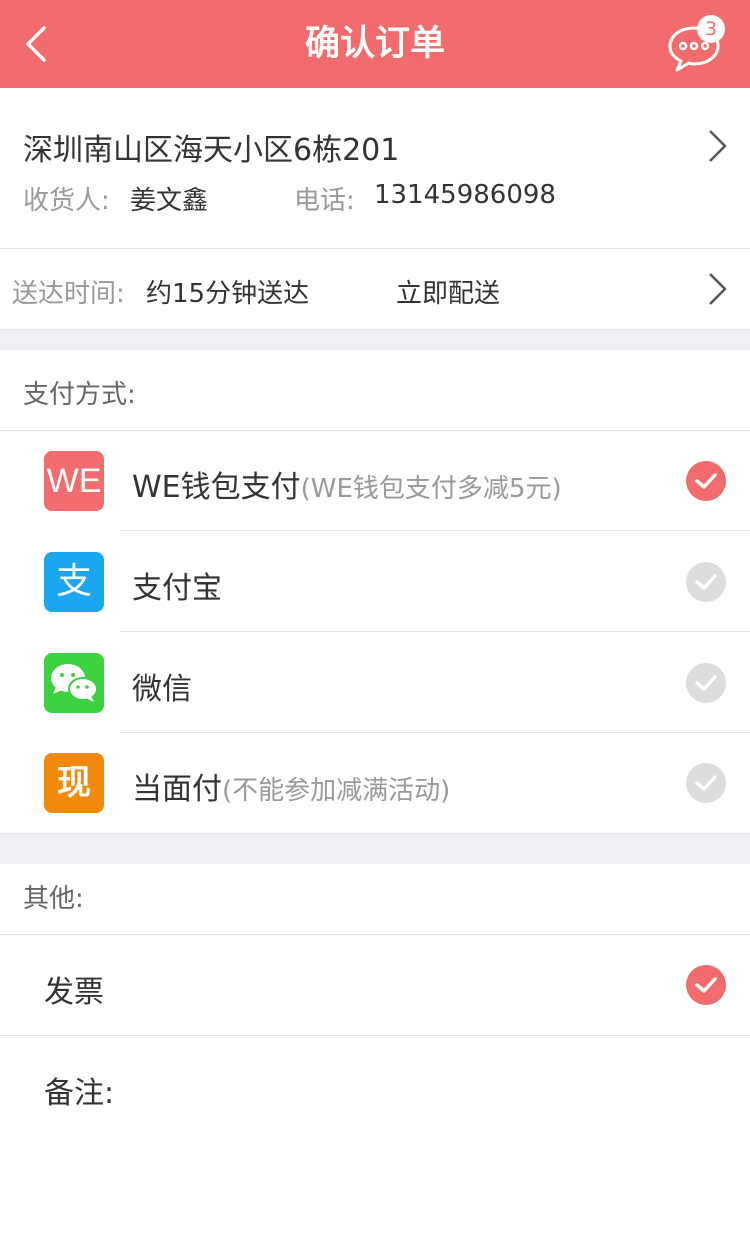 The image size is (750, 1250). I want to click on cash-icon: 现, so click(74, 783).